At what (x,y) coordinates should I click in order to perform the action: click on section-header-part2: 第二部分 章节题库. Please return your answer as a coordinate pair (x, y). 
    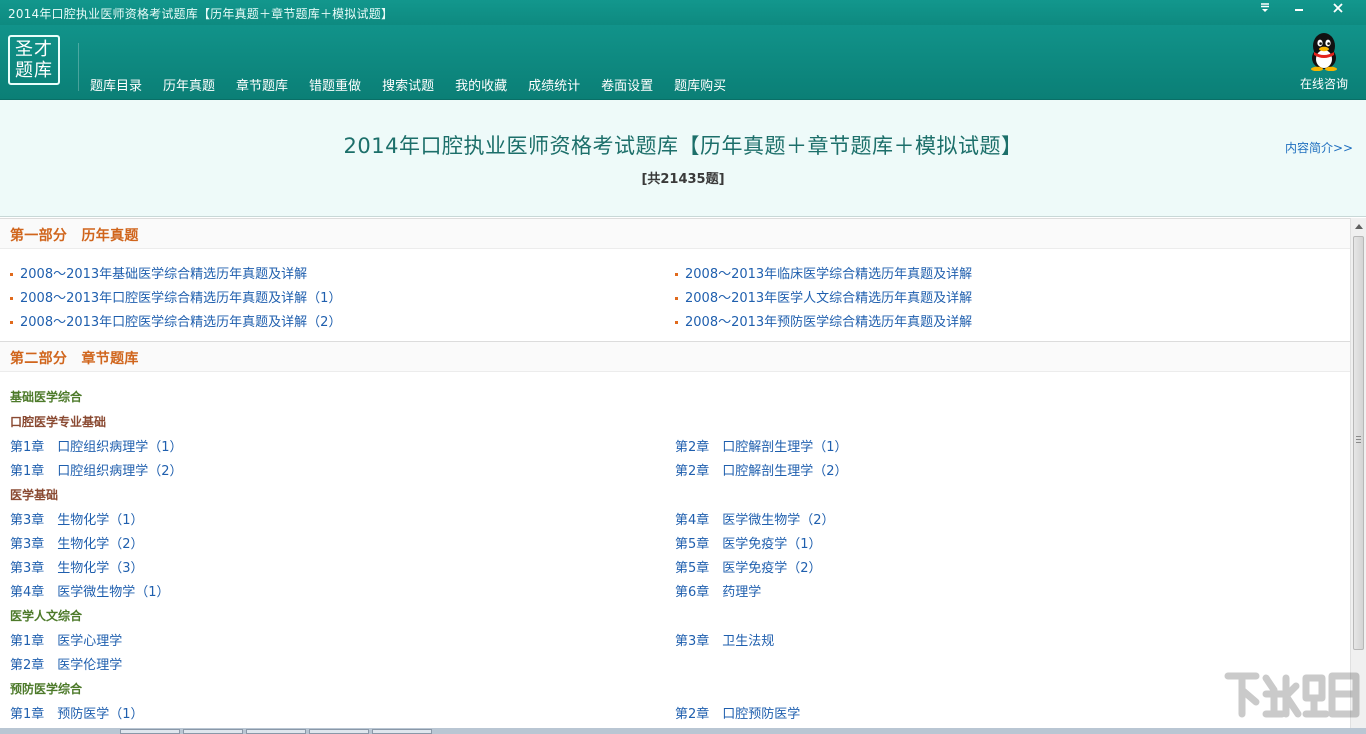
    Looking at the image, I should click on (675, 356).